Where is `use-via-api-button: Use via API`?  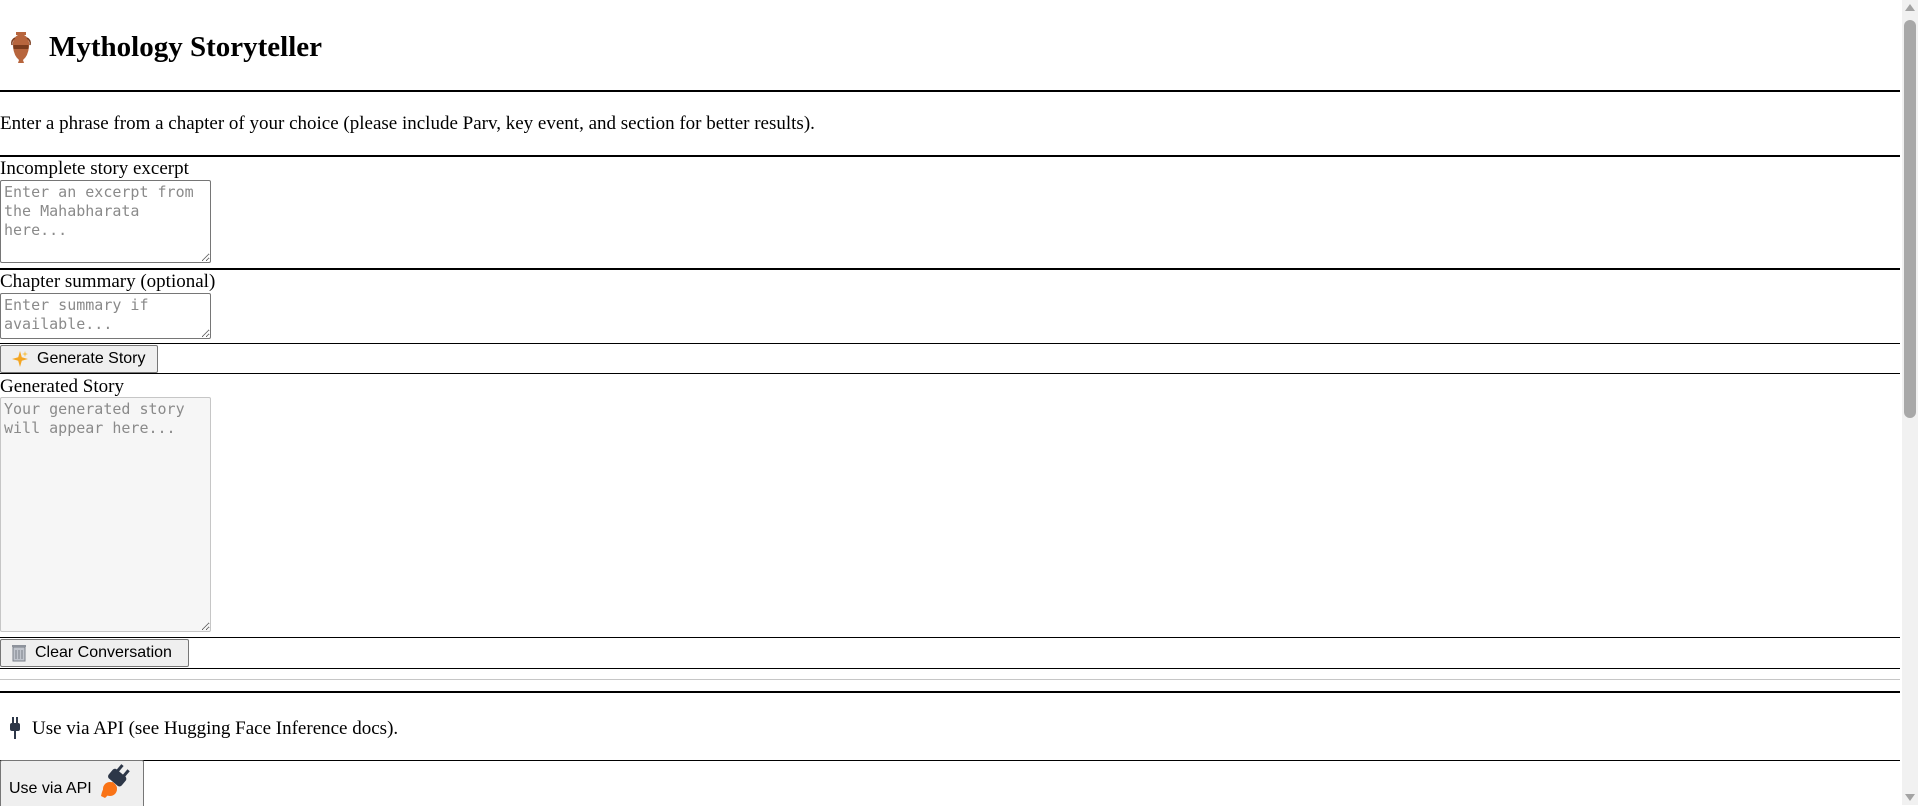 use-via-api-button: Use via API is located at coordinates (72, 783).